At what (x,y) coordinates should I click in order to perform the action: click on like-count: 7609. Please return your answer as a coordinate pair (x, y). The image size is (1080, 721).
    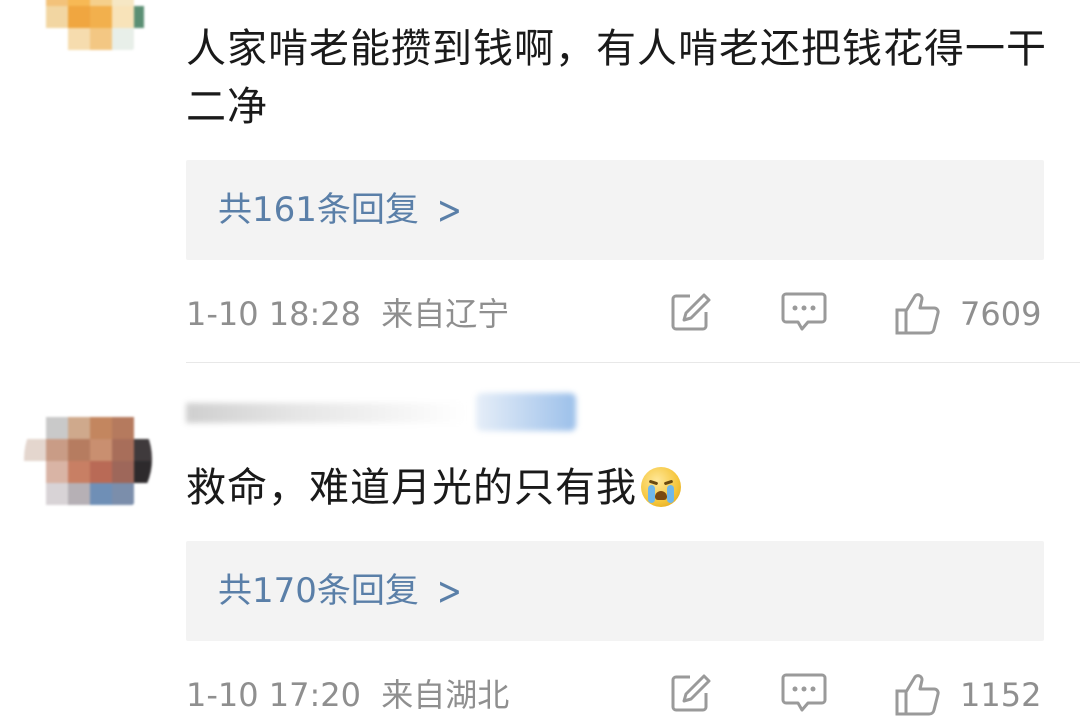
    Looking at the image, I should click on (1001, 314).